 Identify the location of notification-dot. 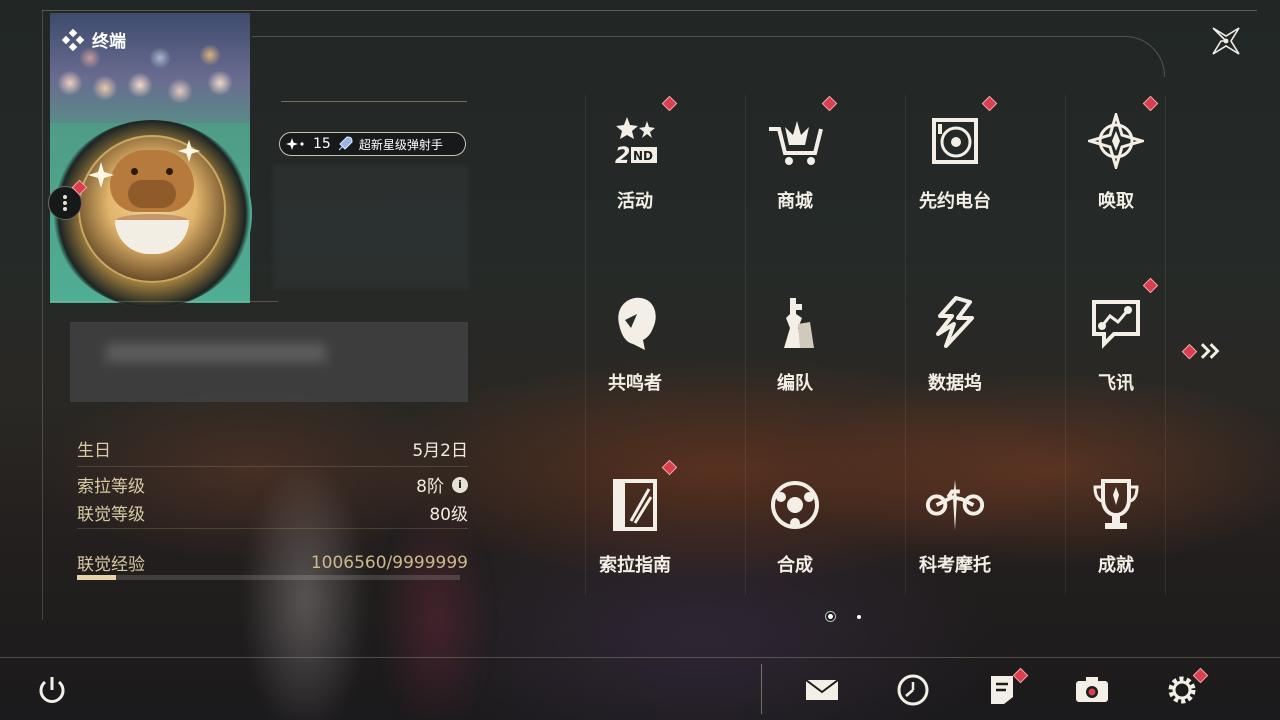
(1189, 351).